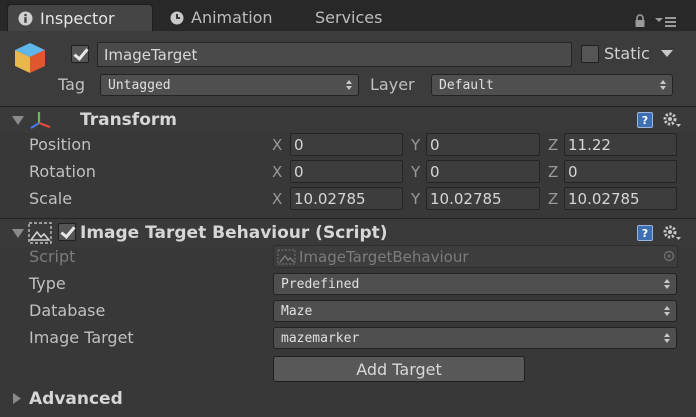  What do you see at coordinates (483, 144) in the screenshot?
I see `position-y-field: 0` at bounding box center [483, 144].